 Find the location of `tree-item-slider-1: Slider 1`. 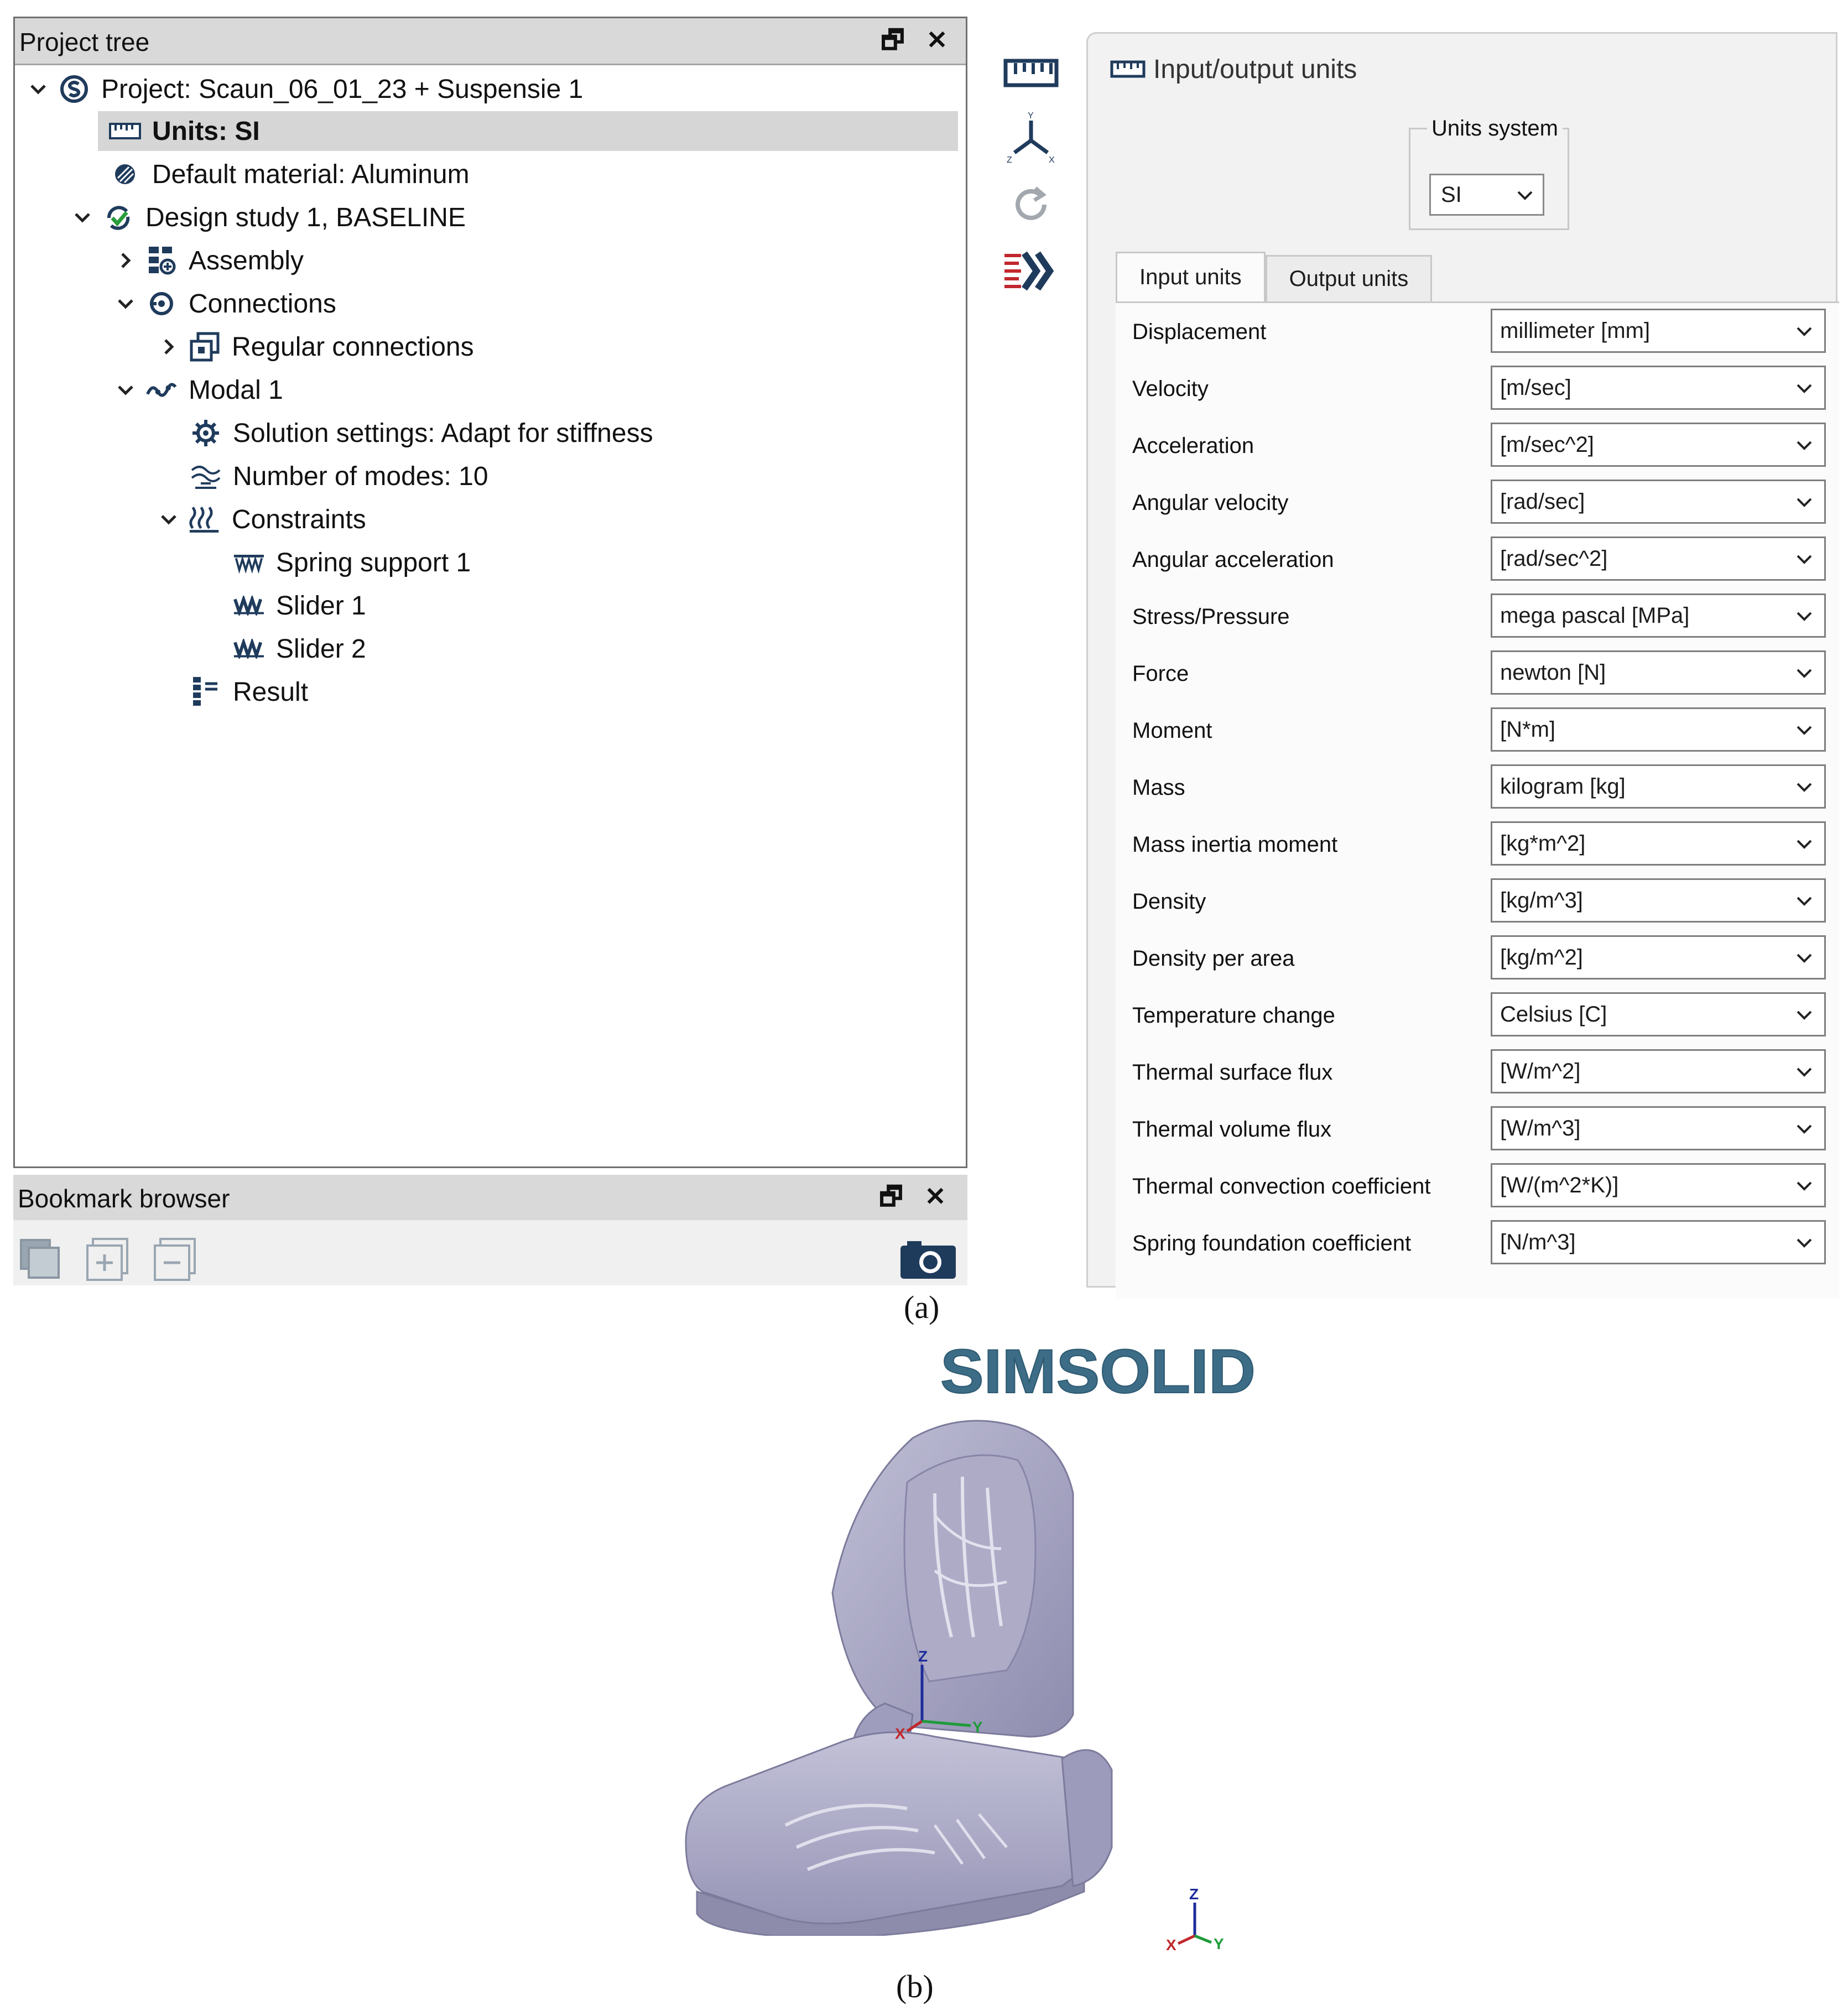

tree-item-slider-1: Slider 1 is located at coordinates (300, 606).